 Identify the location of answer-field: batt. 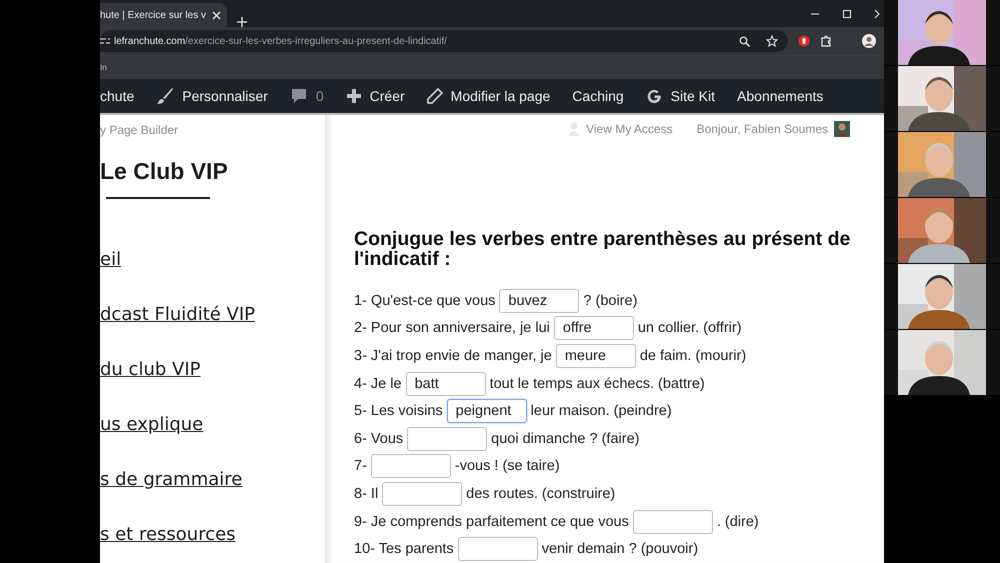
(446, 384).